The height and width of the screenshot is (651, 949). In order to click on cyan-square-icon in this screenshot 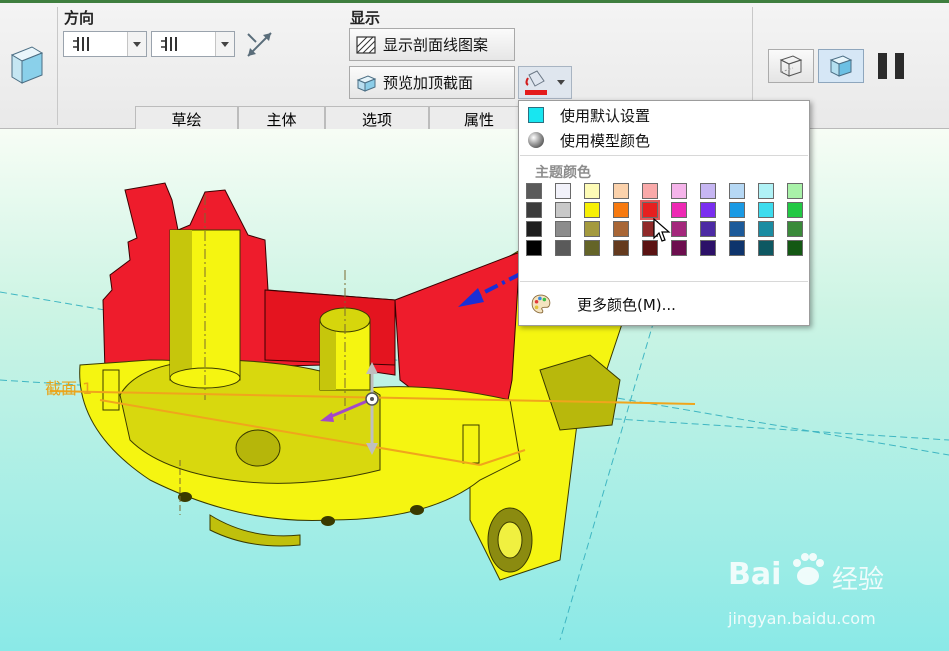, I will do `click(536, 115)`.